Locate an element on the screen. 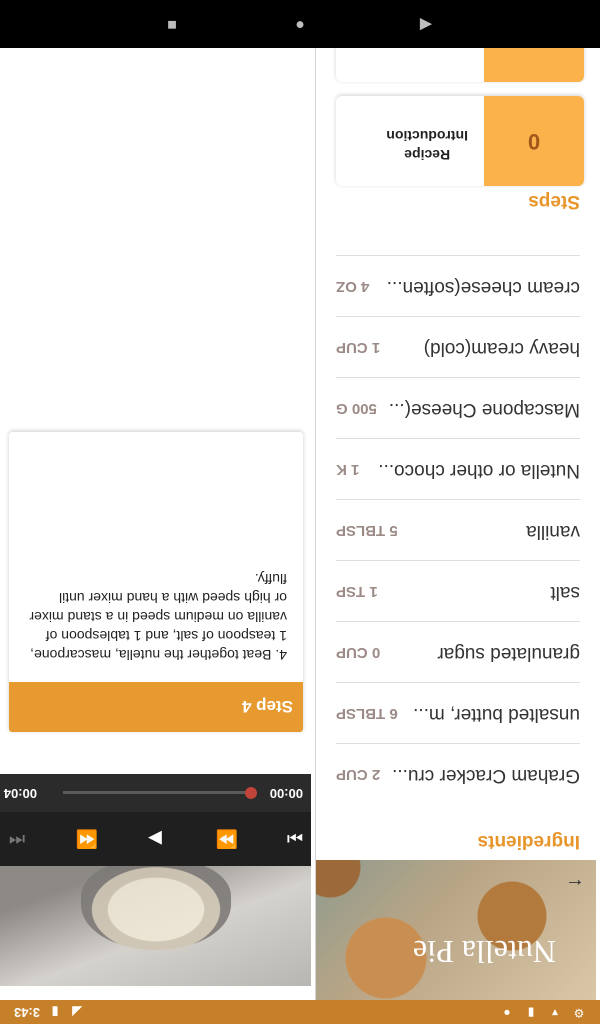  navigation-bar: ◀ ● ■ is located at coordinates (300, 24).